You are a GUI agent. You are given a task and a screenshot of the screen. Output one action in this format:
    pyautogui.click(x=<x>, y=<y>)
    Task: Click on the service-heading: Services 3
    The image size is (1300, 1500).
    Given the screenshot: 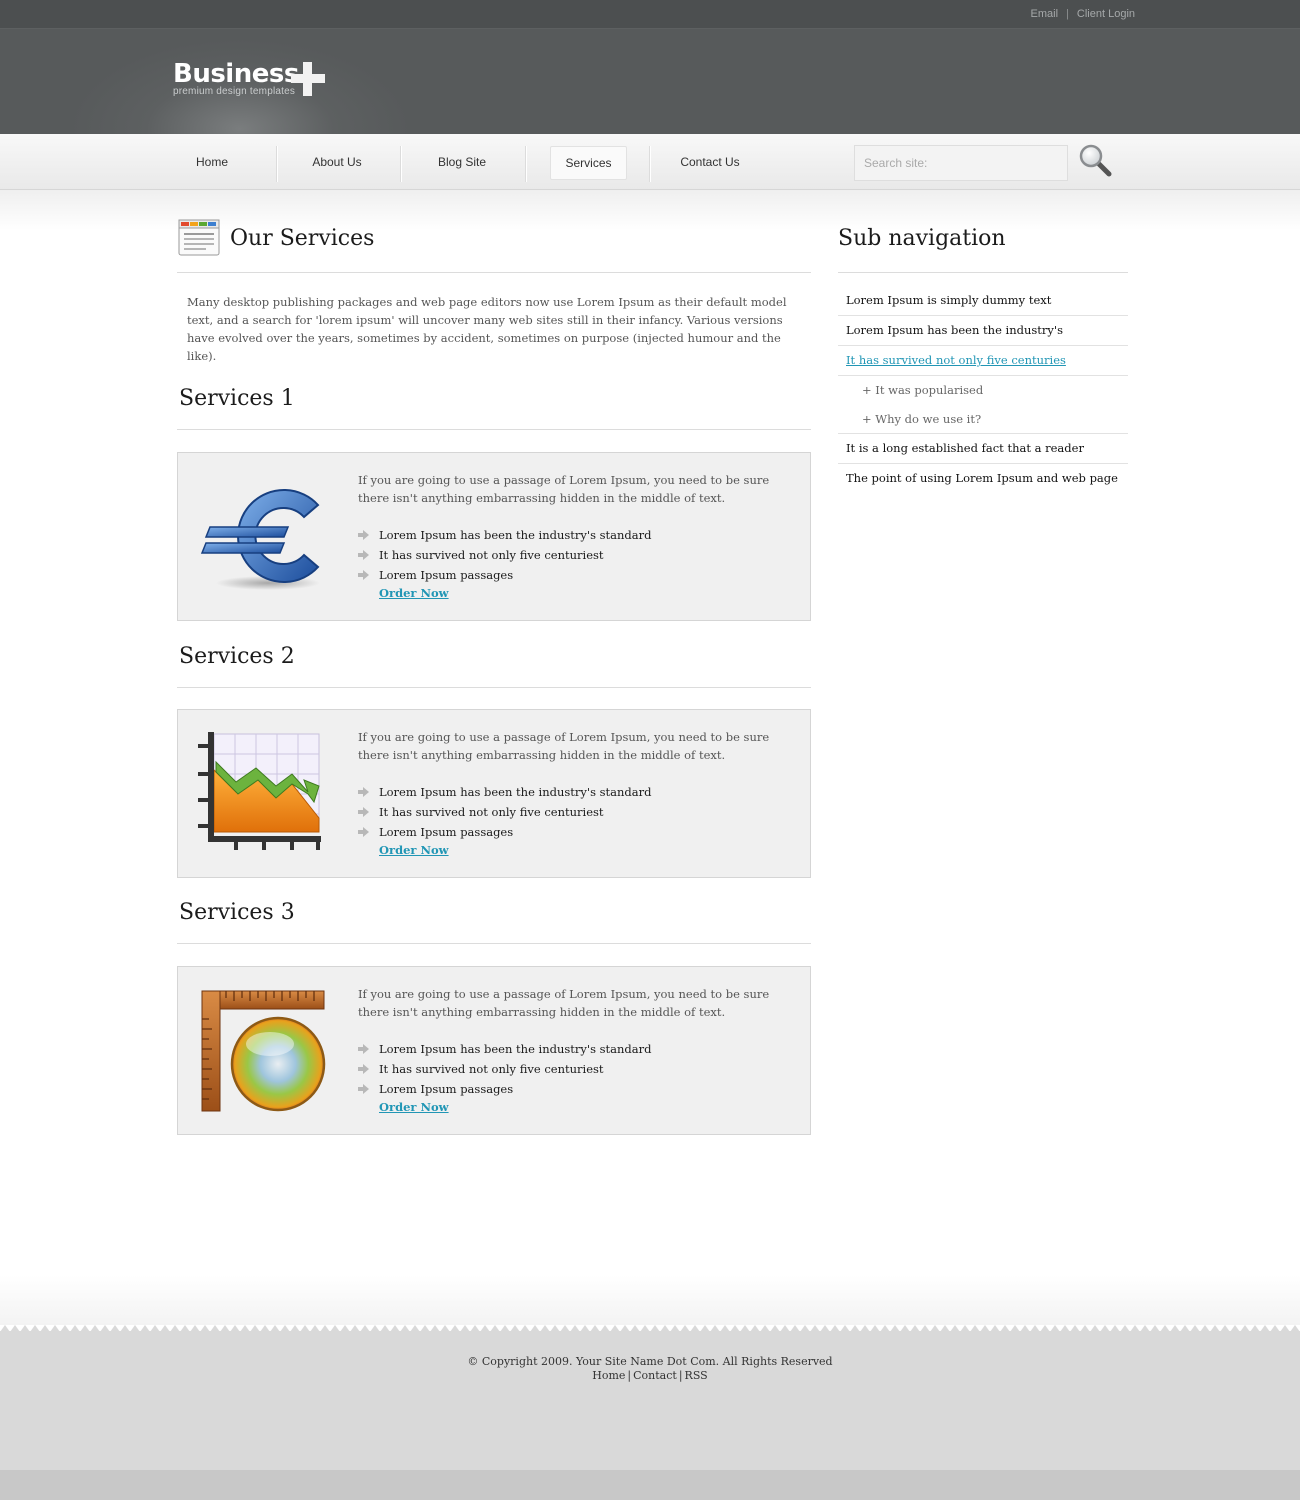 What is the action you would take?
    pyautogui.click(x=494, y=920)
    